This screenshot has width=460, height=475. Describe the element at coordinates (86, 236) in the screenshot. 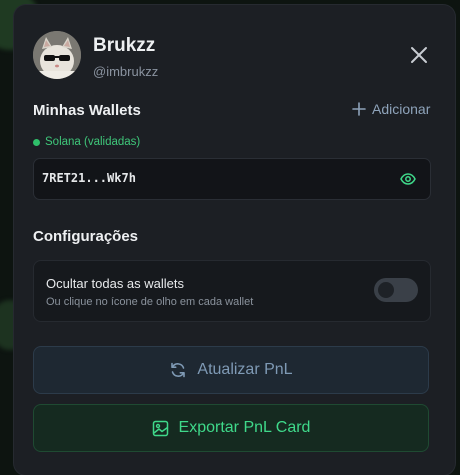

I see `settings-section-title: Configurações` at that location.